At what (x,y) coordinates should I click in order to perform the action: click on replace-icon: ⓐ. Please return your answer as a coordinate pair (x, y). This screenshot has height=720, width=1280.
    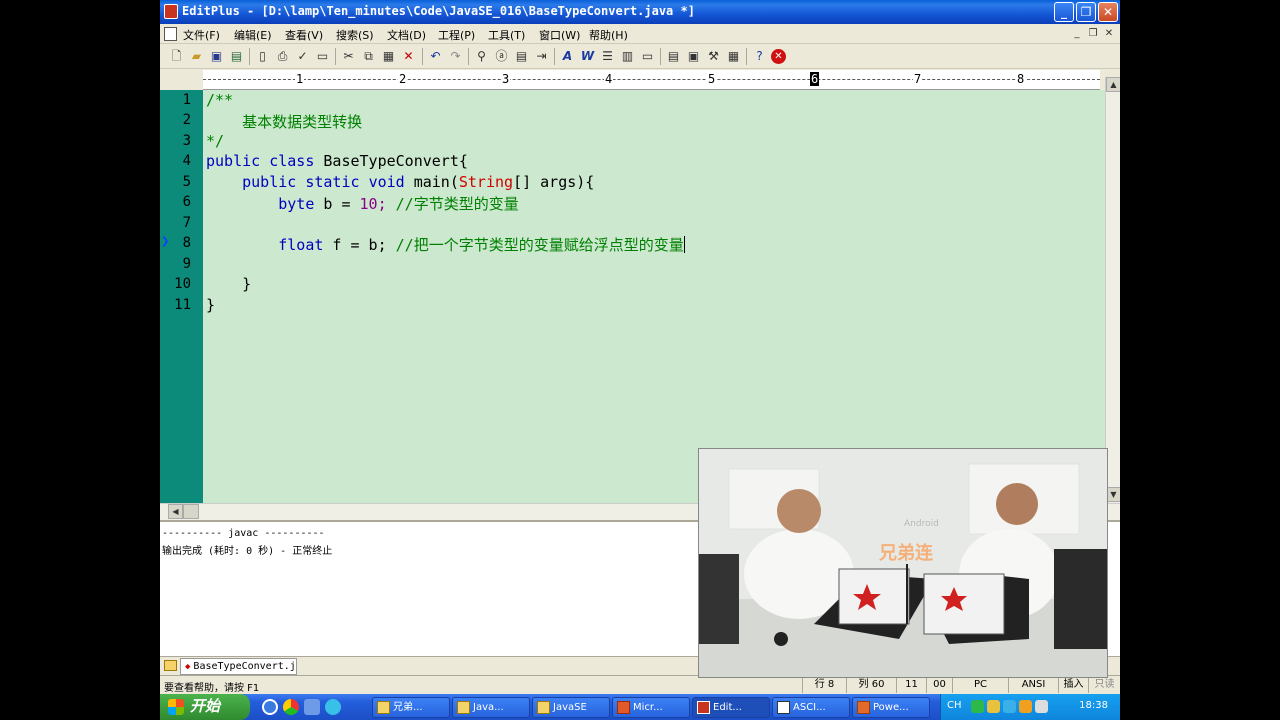
    Looking at the image, I should click on (501, 56).